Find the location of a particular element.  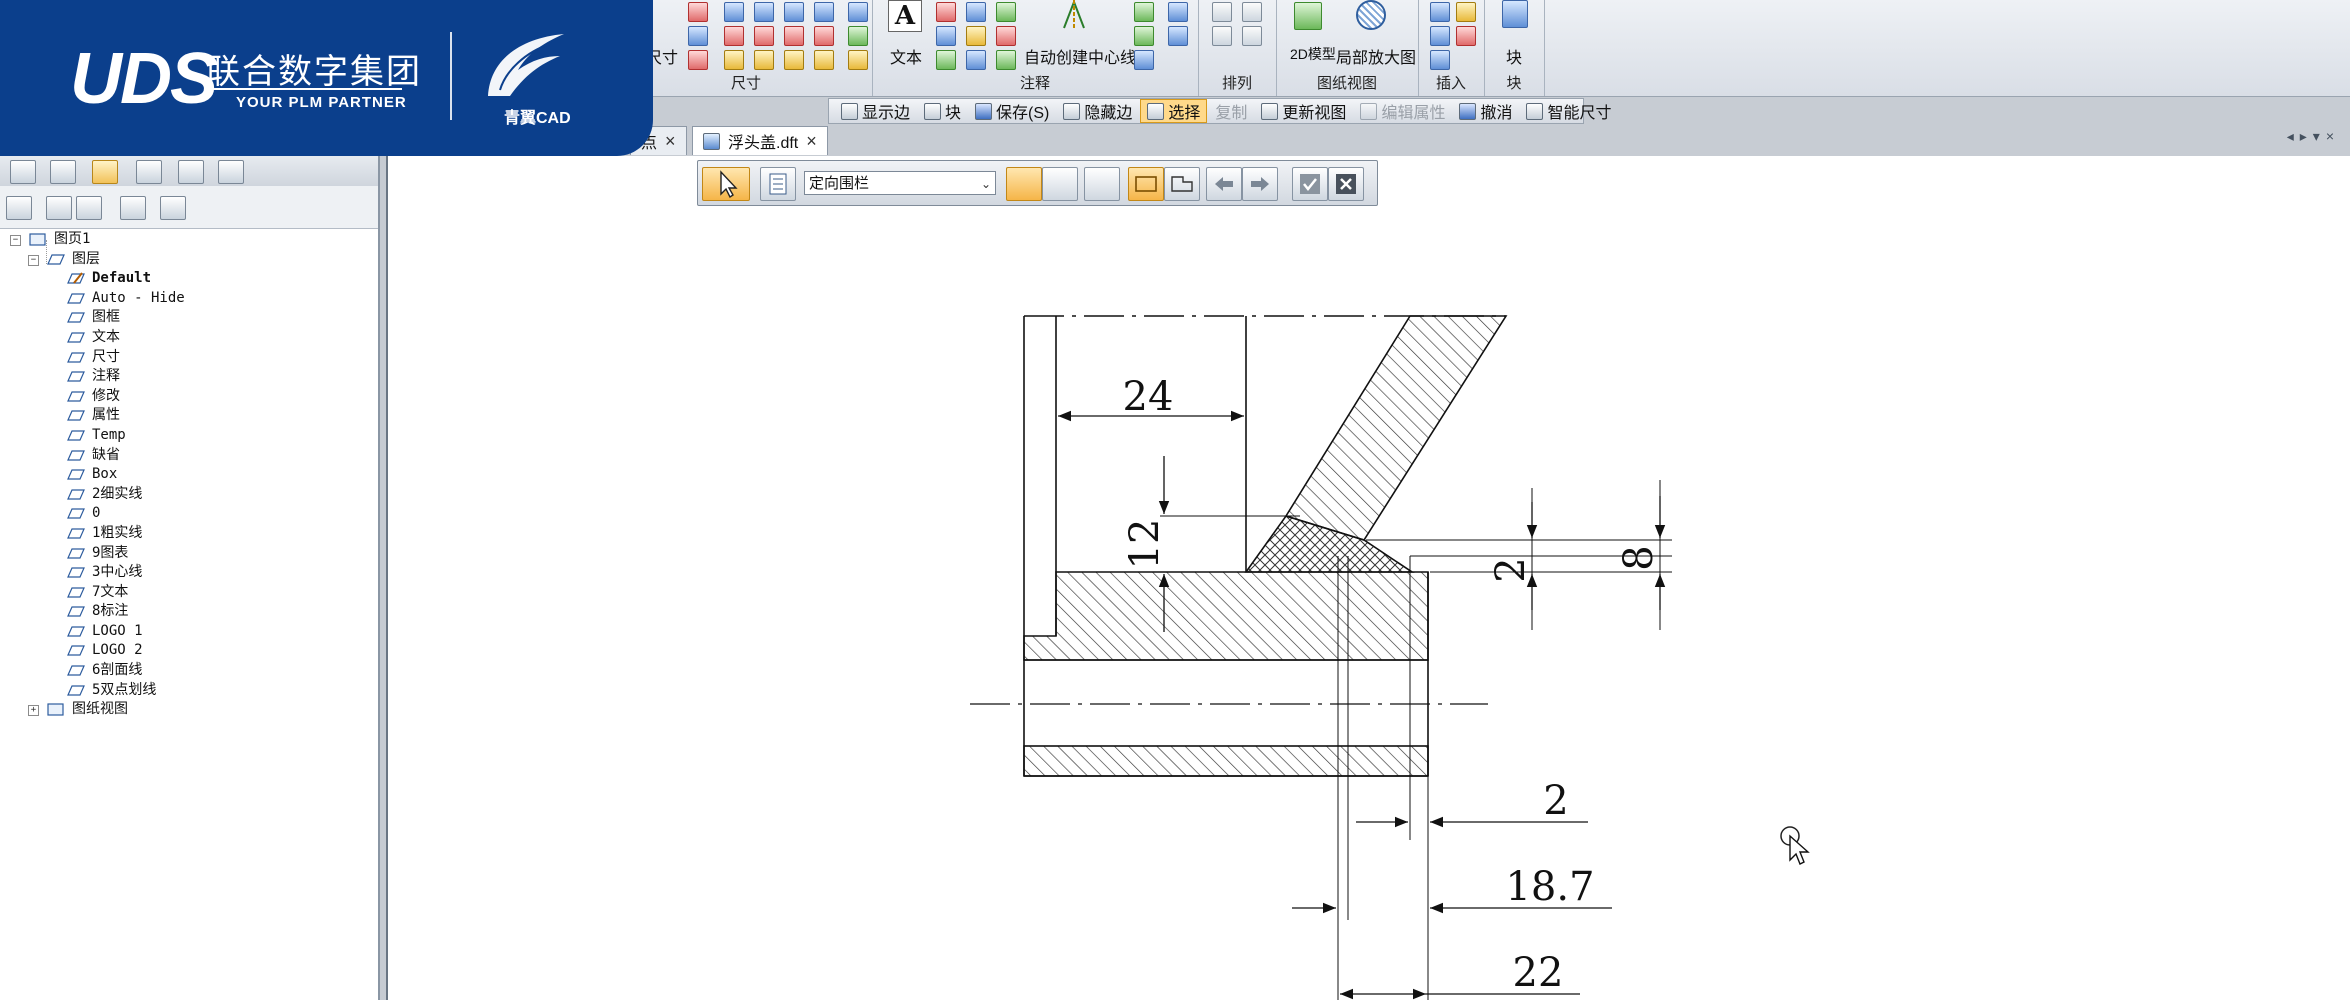

arrow-right-icon is located at coordinates (1260, 184).